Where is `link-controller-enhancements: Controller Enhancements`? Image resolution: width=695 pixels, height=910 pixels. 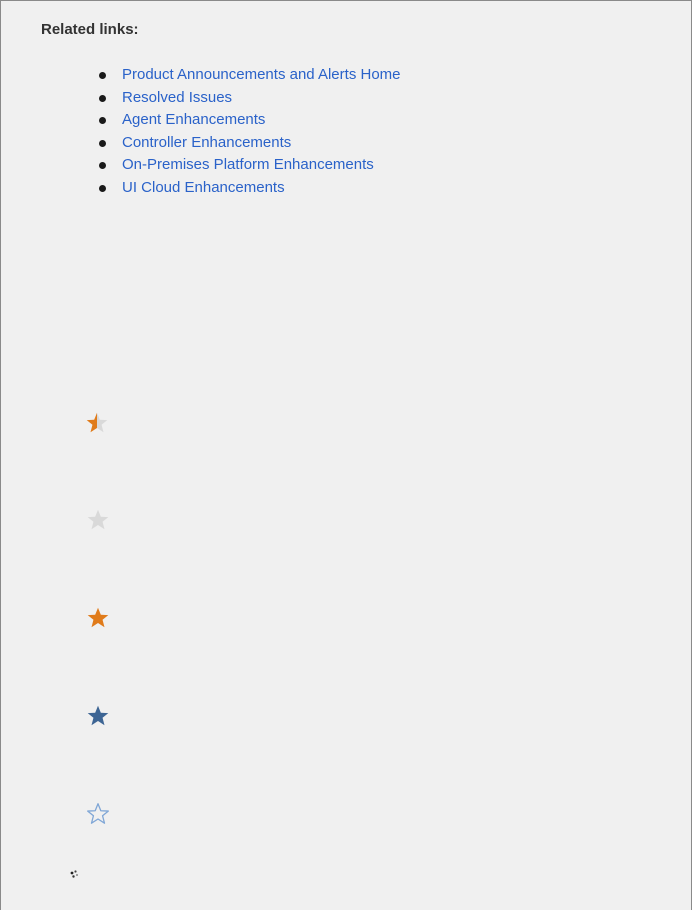 link-controller-enhancements: Controller Enhancements is located at coordinates (206, 142).